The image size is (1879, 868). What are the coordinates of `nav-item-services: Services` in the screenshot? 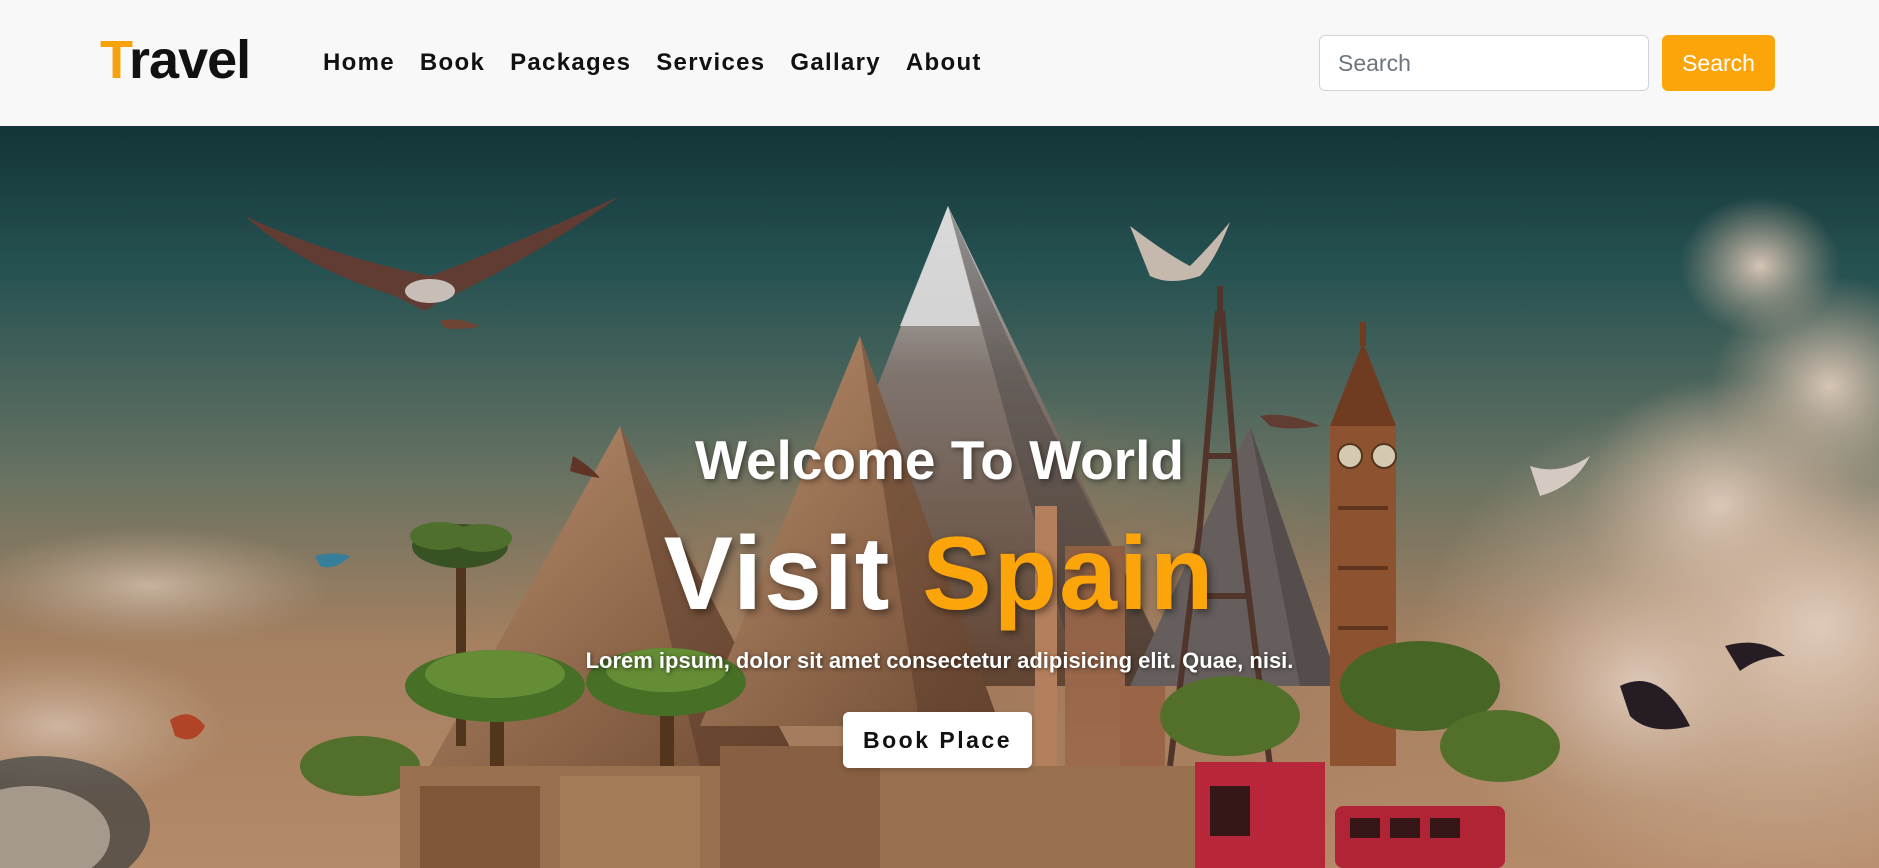 It's located at (723, 63).